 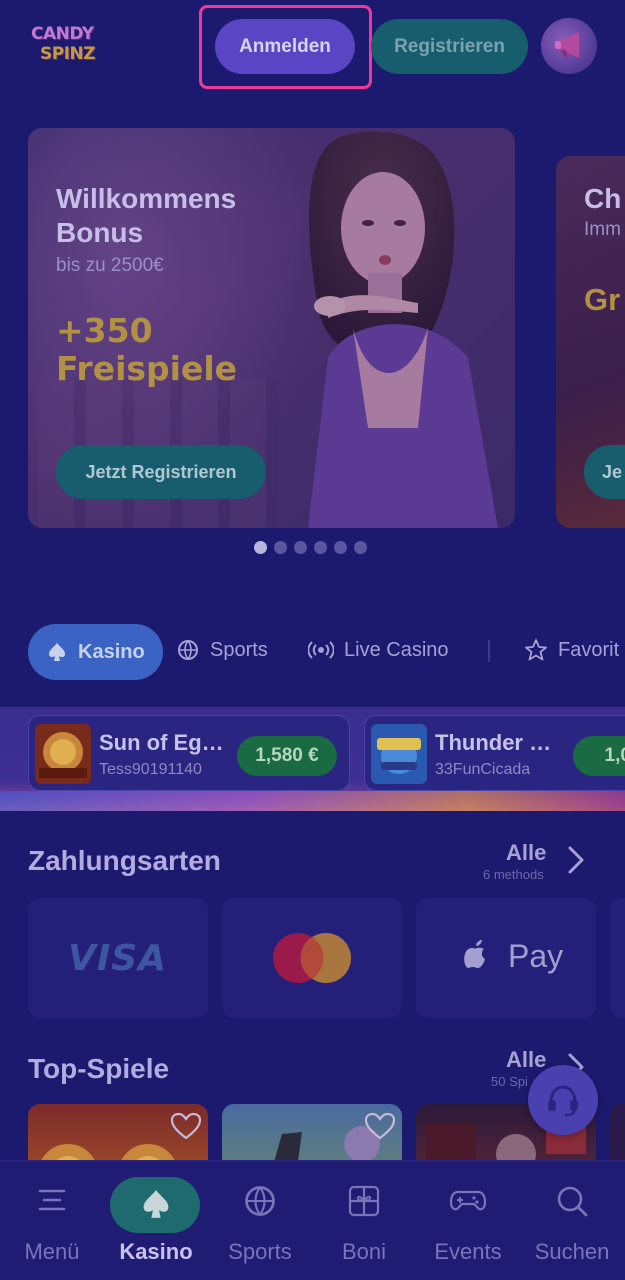 I want to click on banner-subtitle: bis zu 2500€, so click(x=110, y=265).